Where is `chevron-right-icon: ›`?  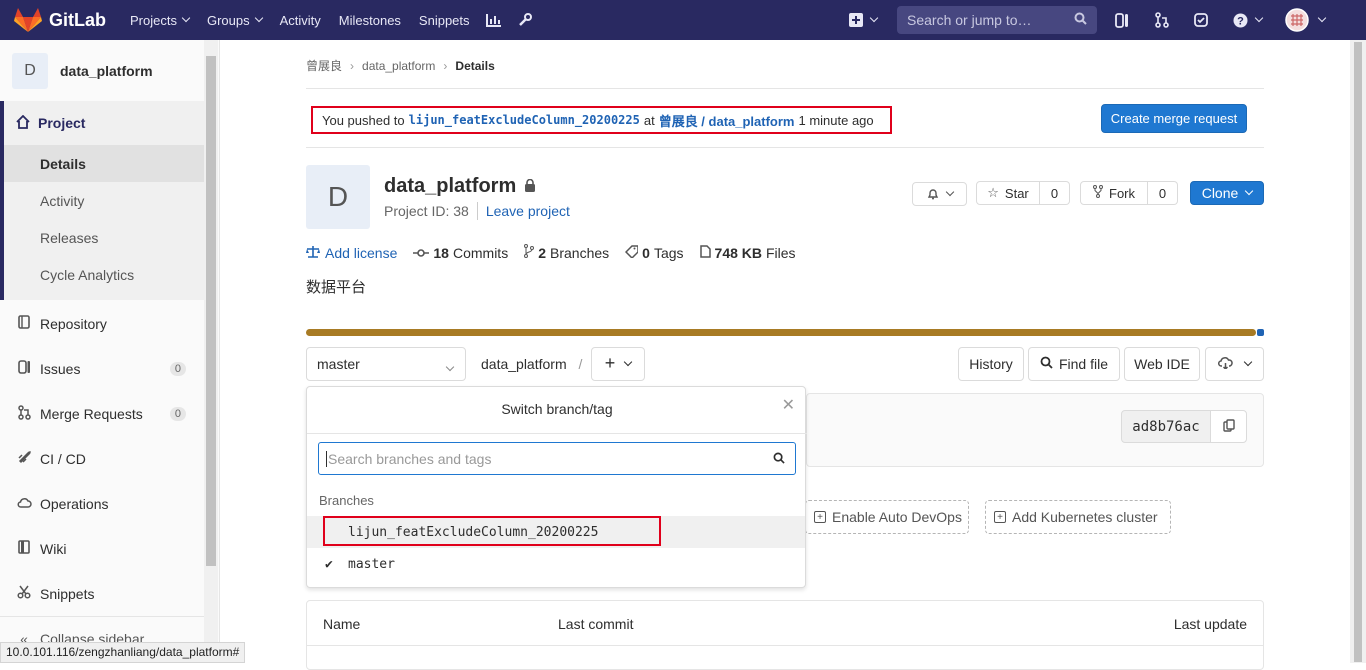
chevron-right-icon: › is located at coordinates (352, 65).